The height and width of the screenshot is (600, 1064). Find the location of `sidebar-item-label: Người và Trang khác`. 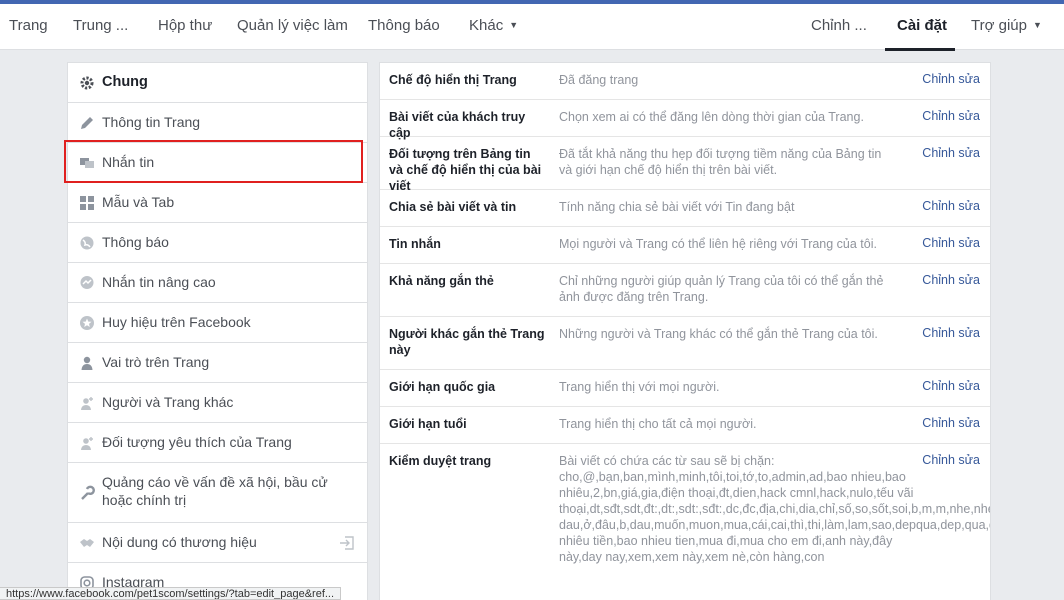

sidebar-item-label: Người và Trang khác is located at coordinates (168, 402).